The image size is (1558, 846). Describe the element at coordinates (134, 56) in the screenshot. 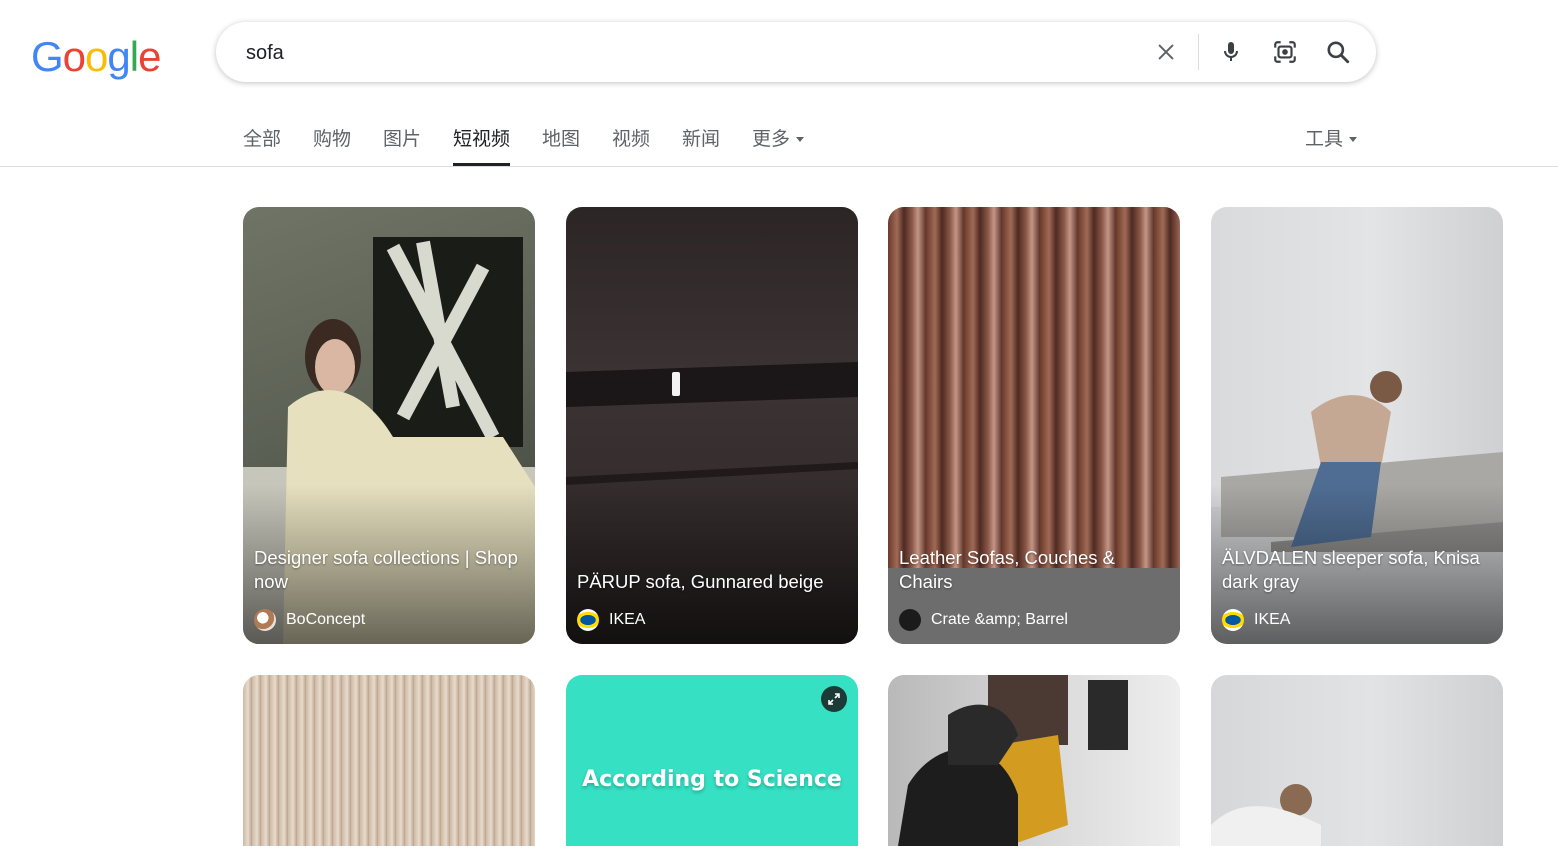

I see `logo-letter: l` at that location.